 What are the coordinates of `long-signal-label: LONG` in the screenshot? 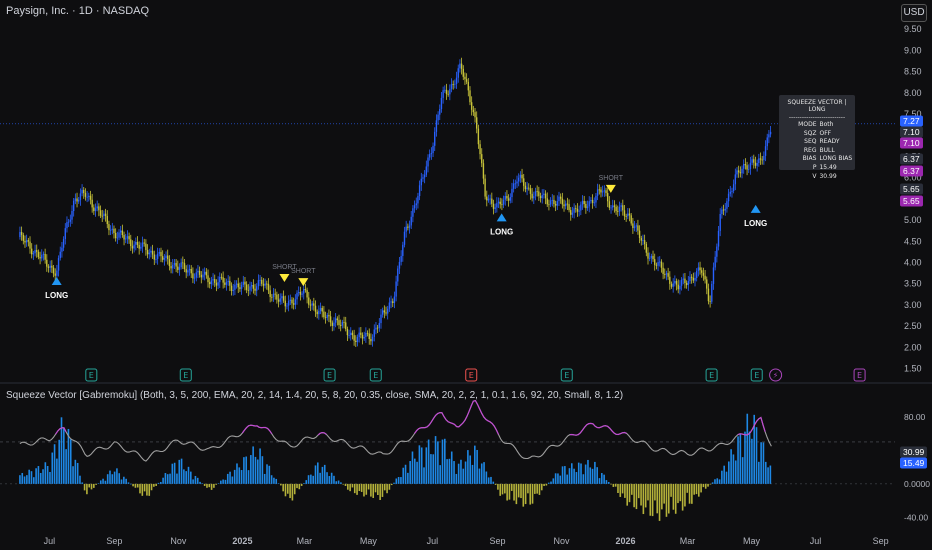 It's located at (501, 231).